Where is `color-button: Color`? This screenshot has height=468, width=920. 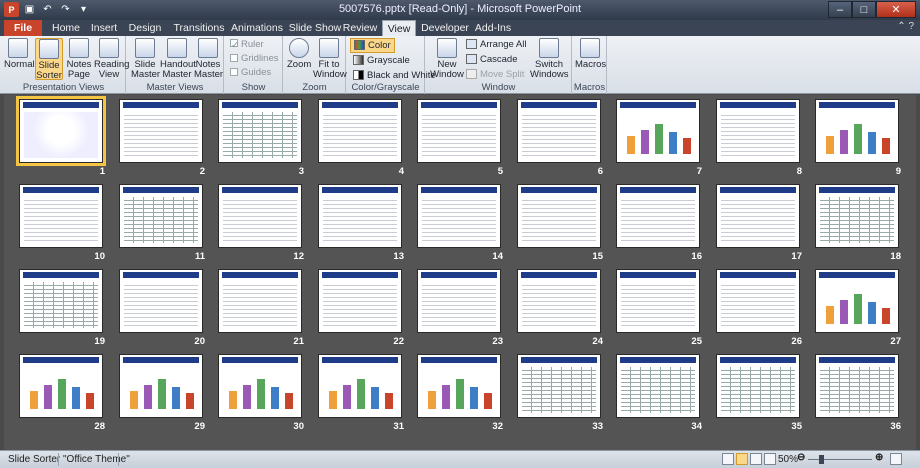 color-button: Color is located at coordinates (372, 45).